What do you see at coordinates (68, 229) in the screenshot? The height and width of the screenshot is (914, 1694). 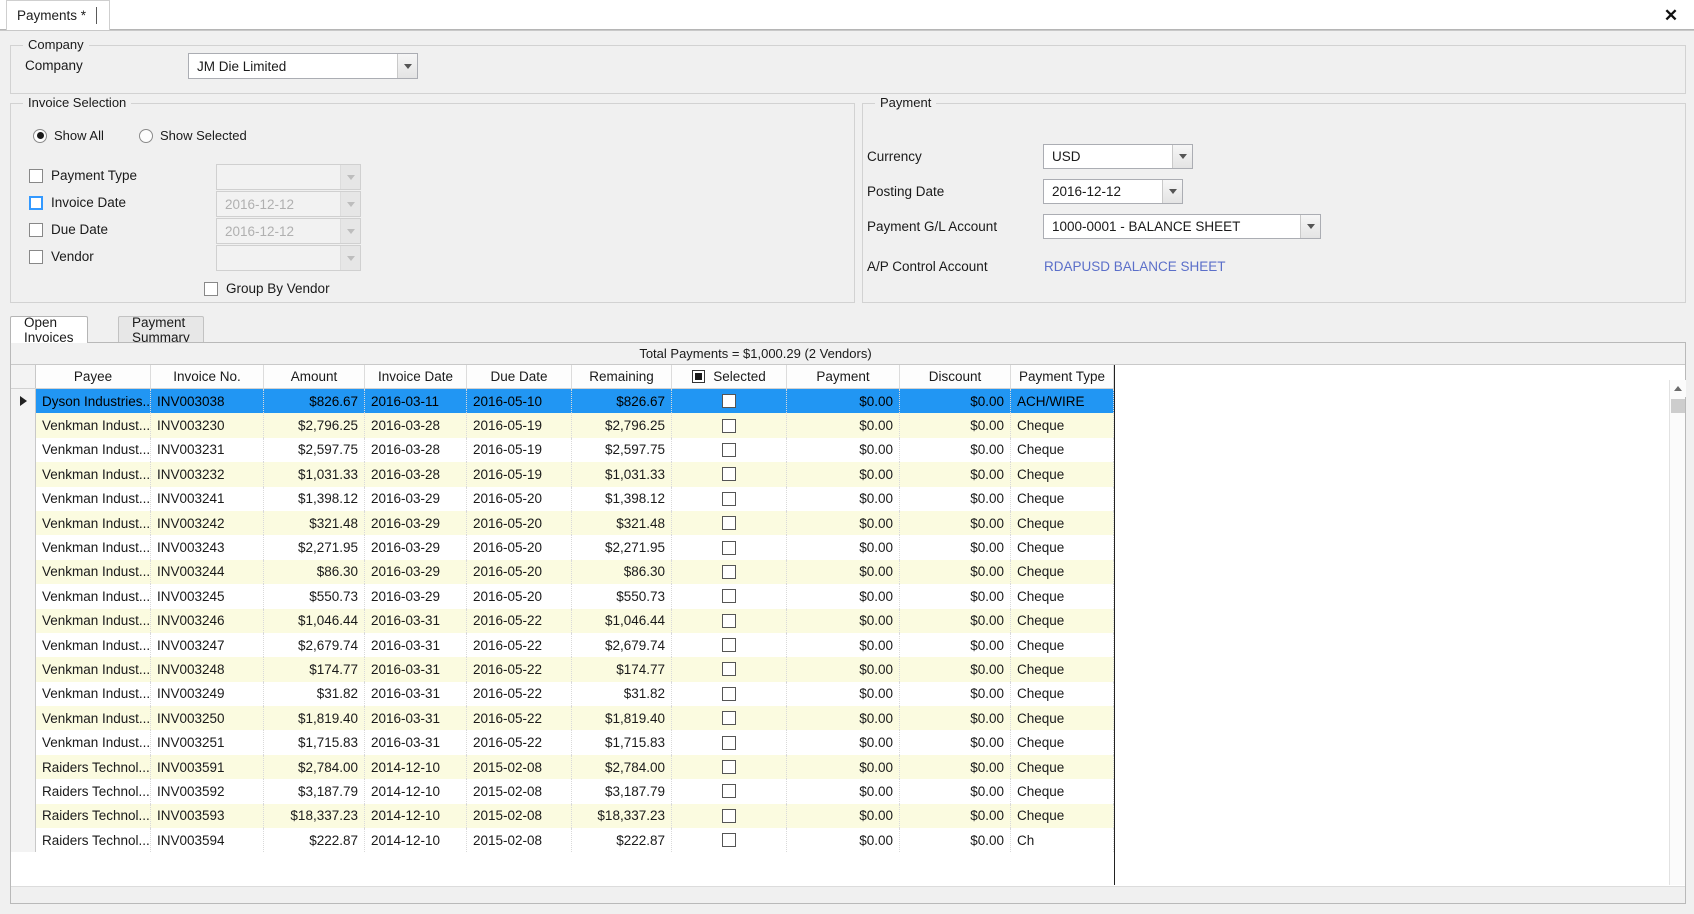 I see `filter-due-date-checkbox: Due Date` at bounding box center [68, 229].